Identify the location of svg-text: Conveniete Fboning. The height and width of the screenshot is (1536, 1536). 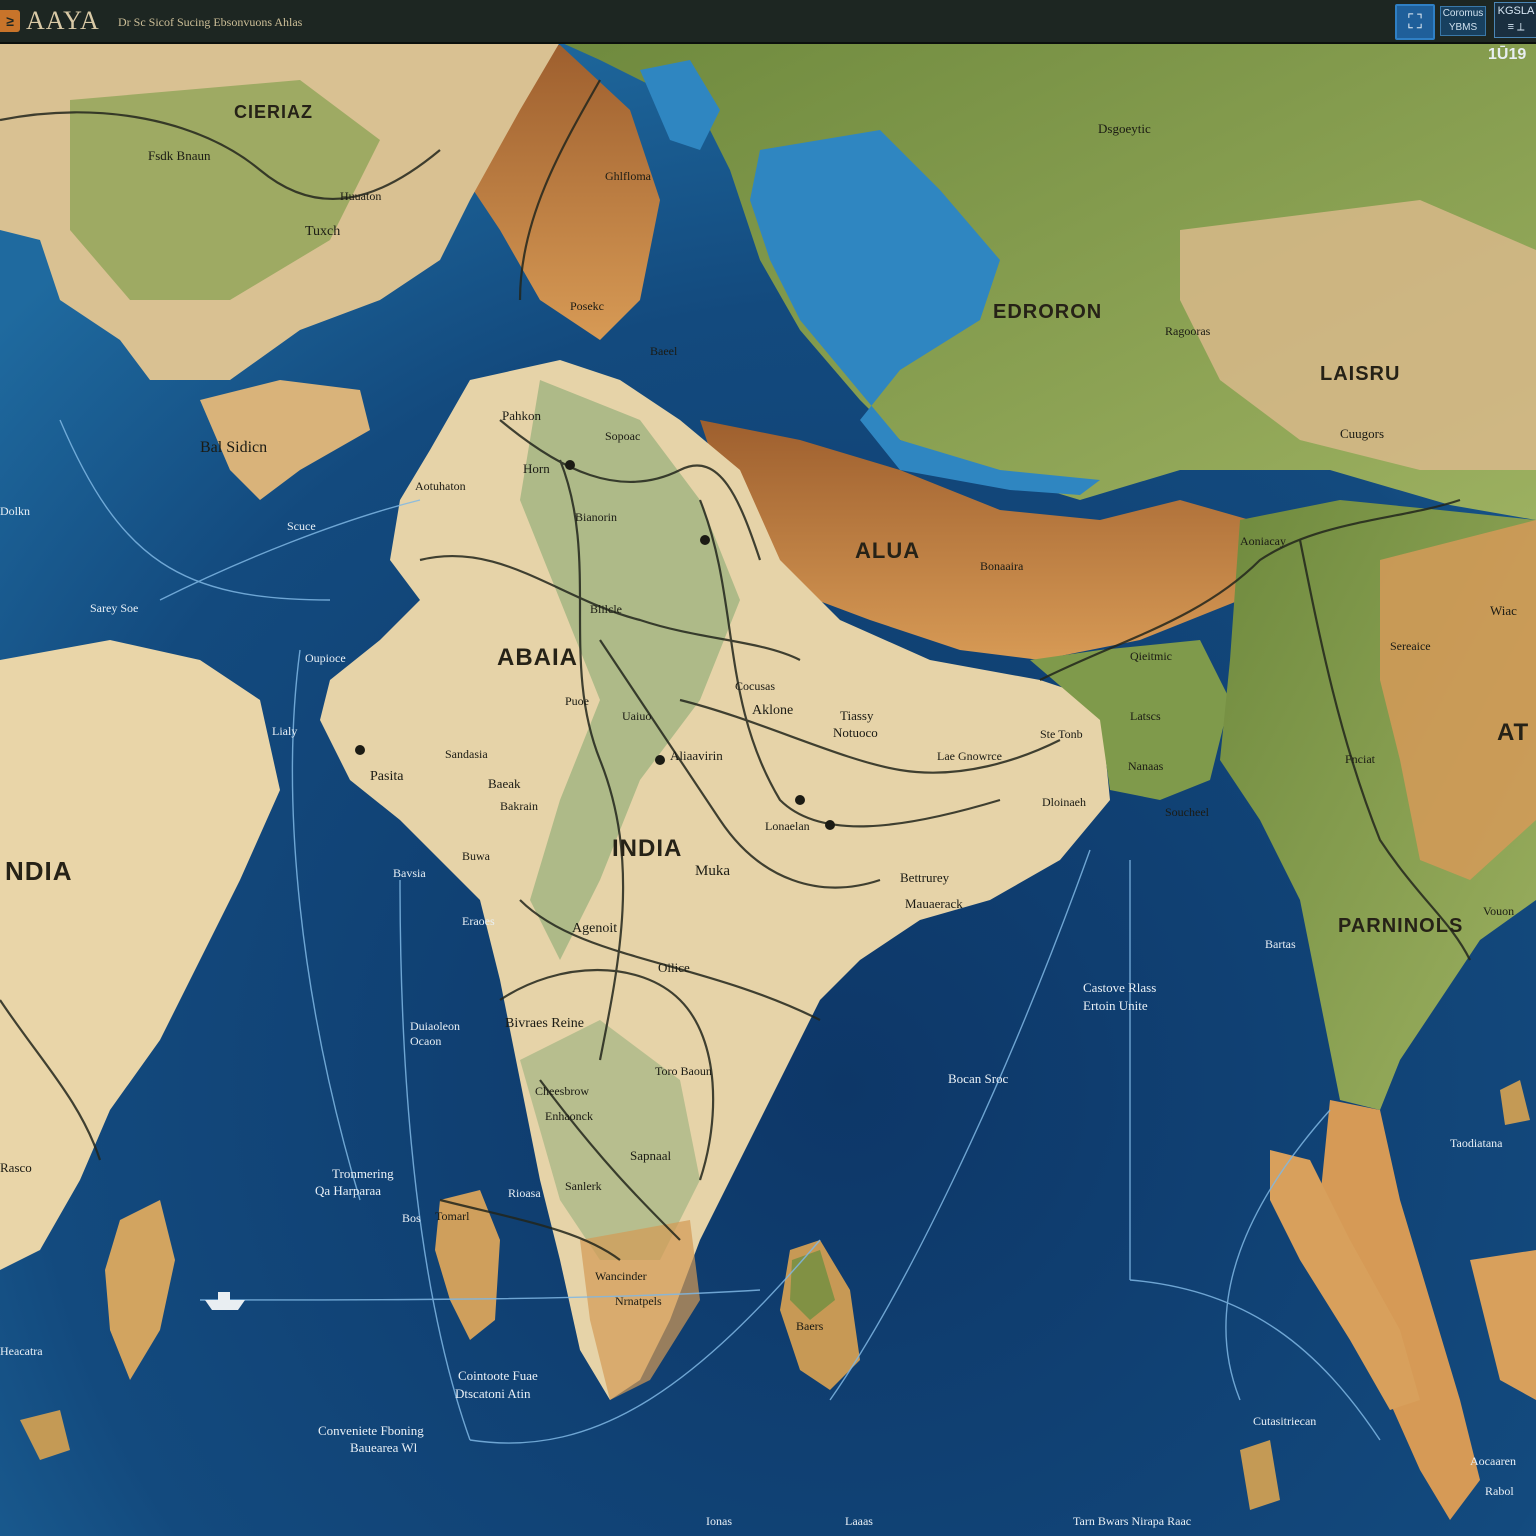
(371, 1430).